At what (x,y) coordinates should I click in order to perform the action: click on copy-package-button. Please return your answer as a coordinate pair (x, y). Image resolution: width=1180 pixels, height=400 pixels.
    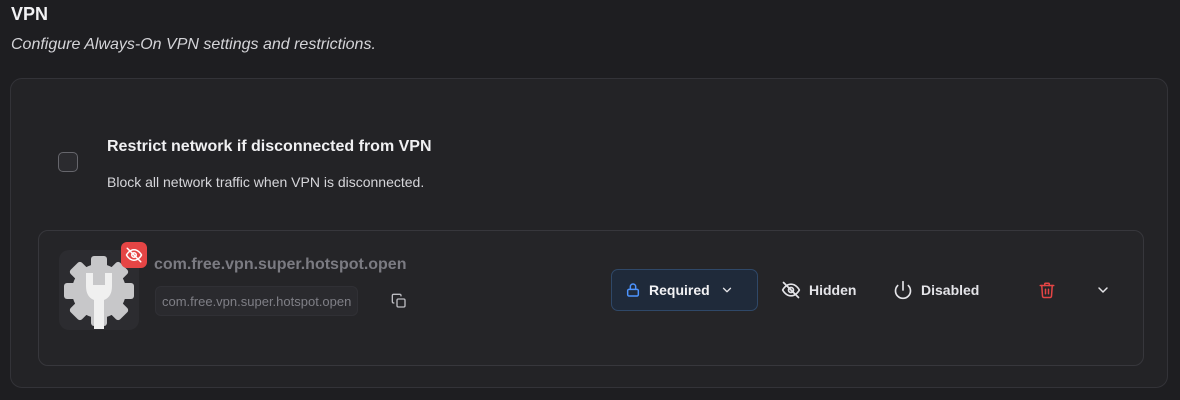
    Looking at the image, I should click on (399, 301).